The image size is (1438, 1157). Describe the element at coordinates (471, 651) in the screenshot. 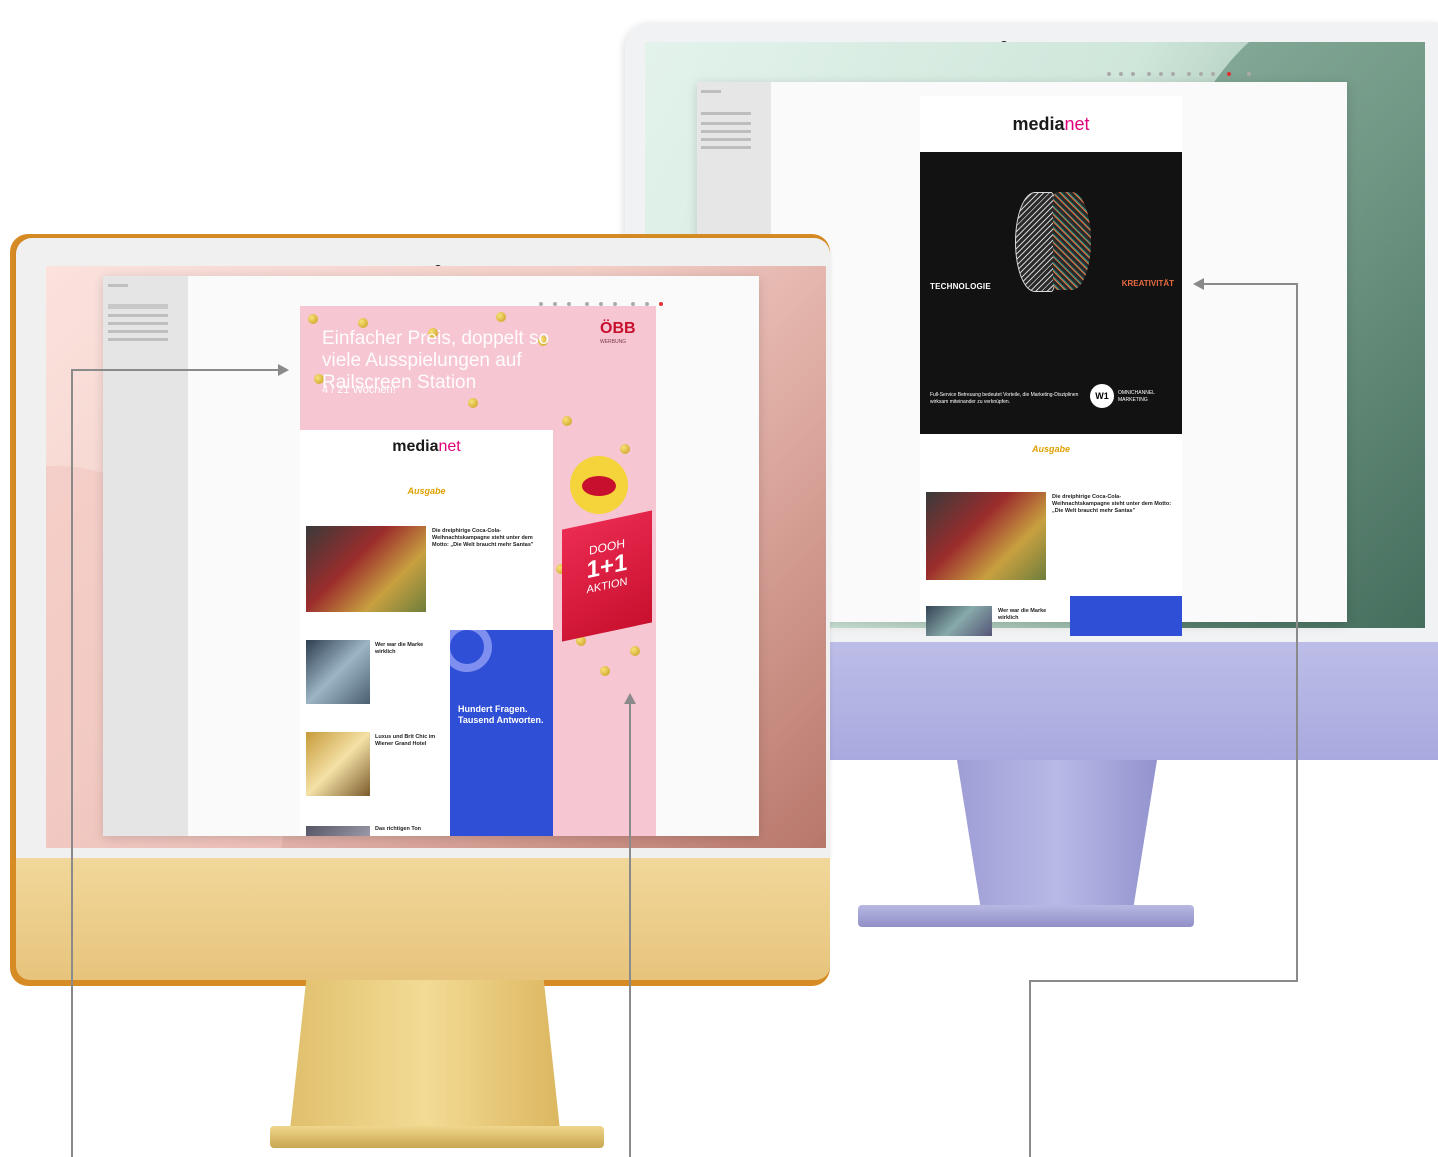

I see `banner-ring-shape` at that location.